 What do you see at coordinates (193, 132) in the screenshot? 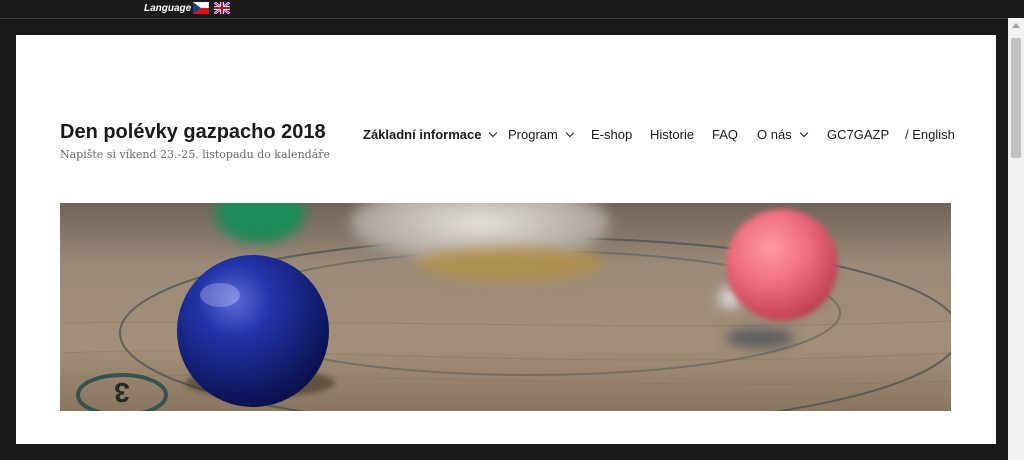
I see `site-title: Den polévky gazpacho 2018` at bounding box center [193, 132].